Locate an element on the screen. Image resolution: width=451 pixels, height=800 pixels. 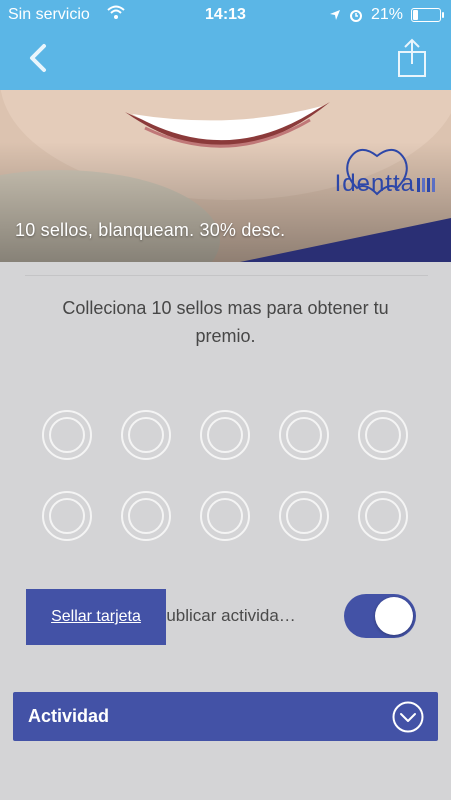
status-bar: Sin servicio 14:13 21% is located at coordinates (225, 15).